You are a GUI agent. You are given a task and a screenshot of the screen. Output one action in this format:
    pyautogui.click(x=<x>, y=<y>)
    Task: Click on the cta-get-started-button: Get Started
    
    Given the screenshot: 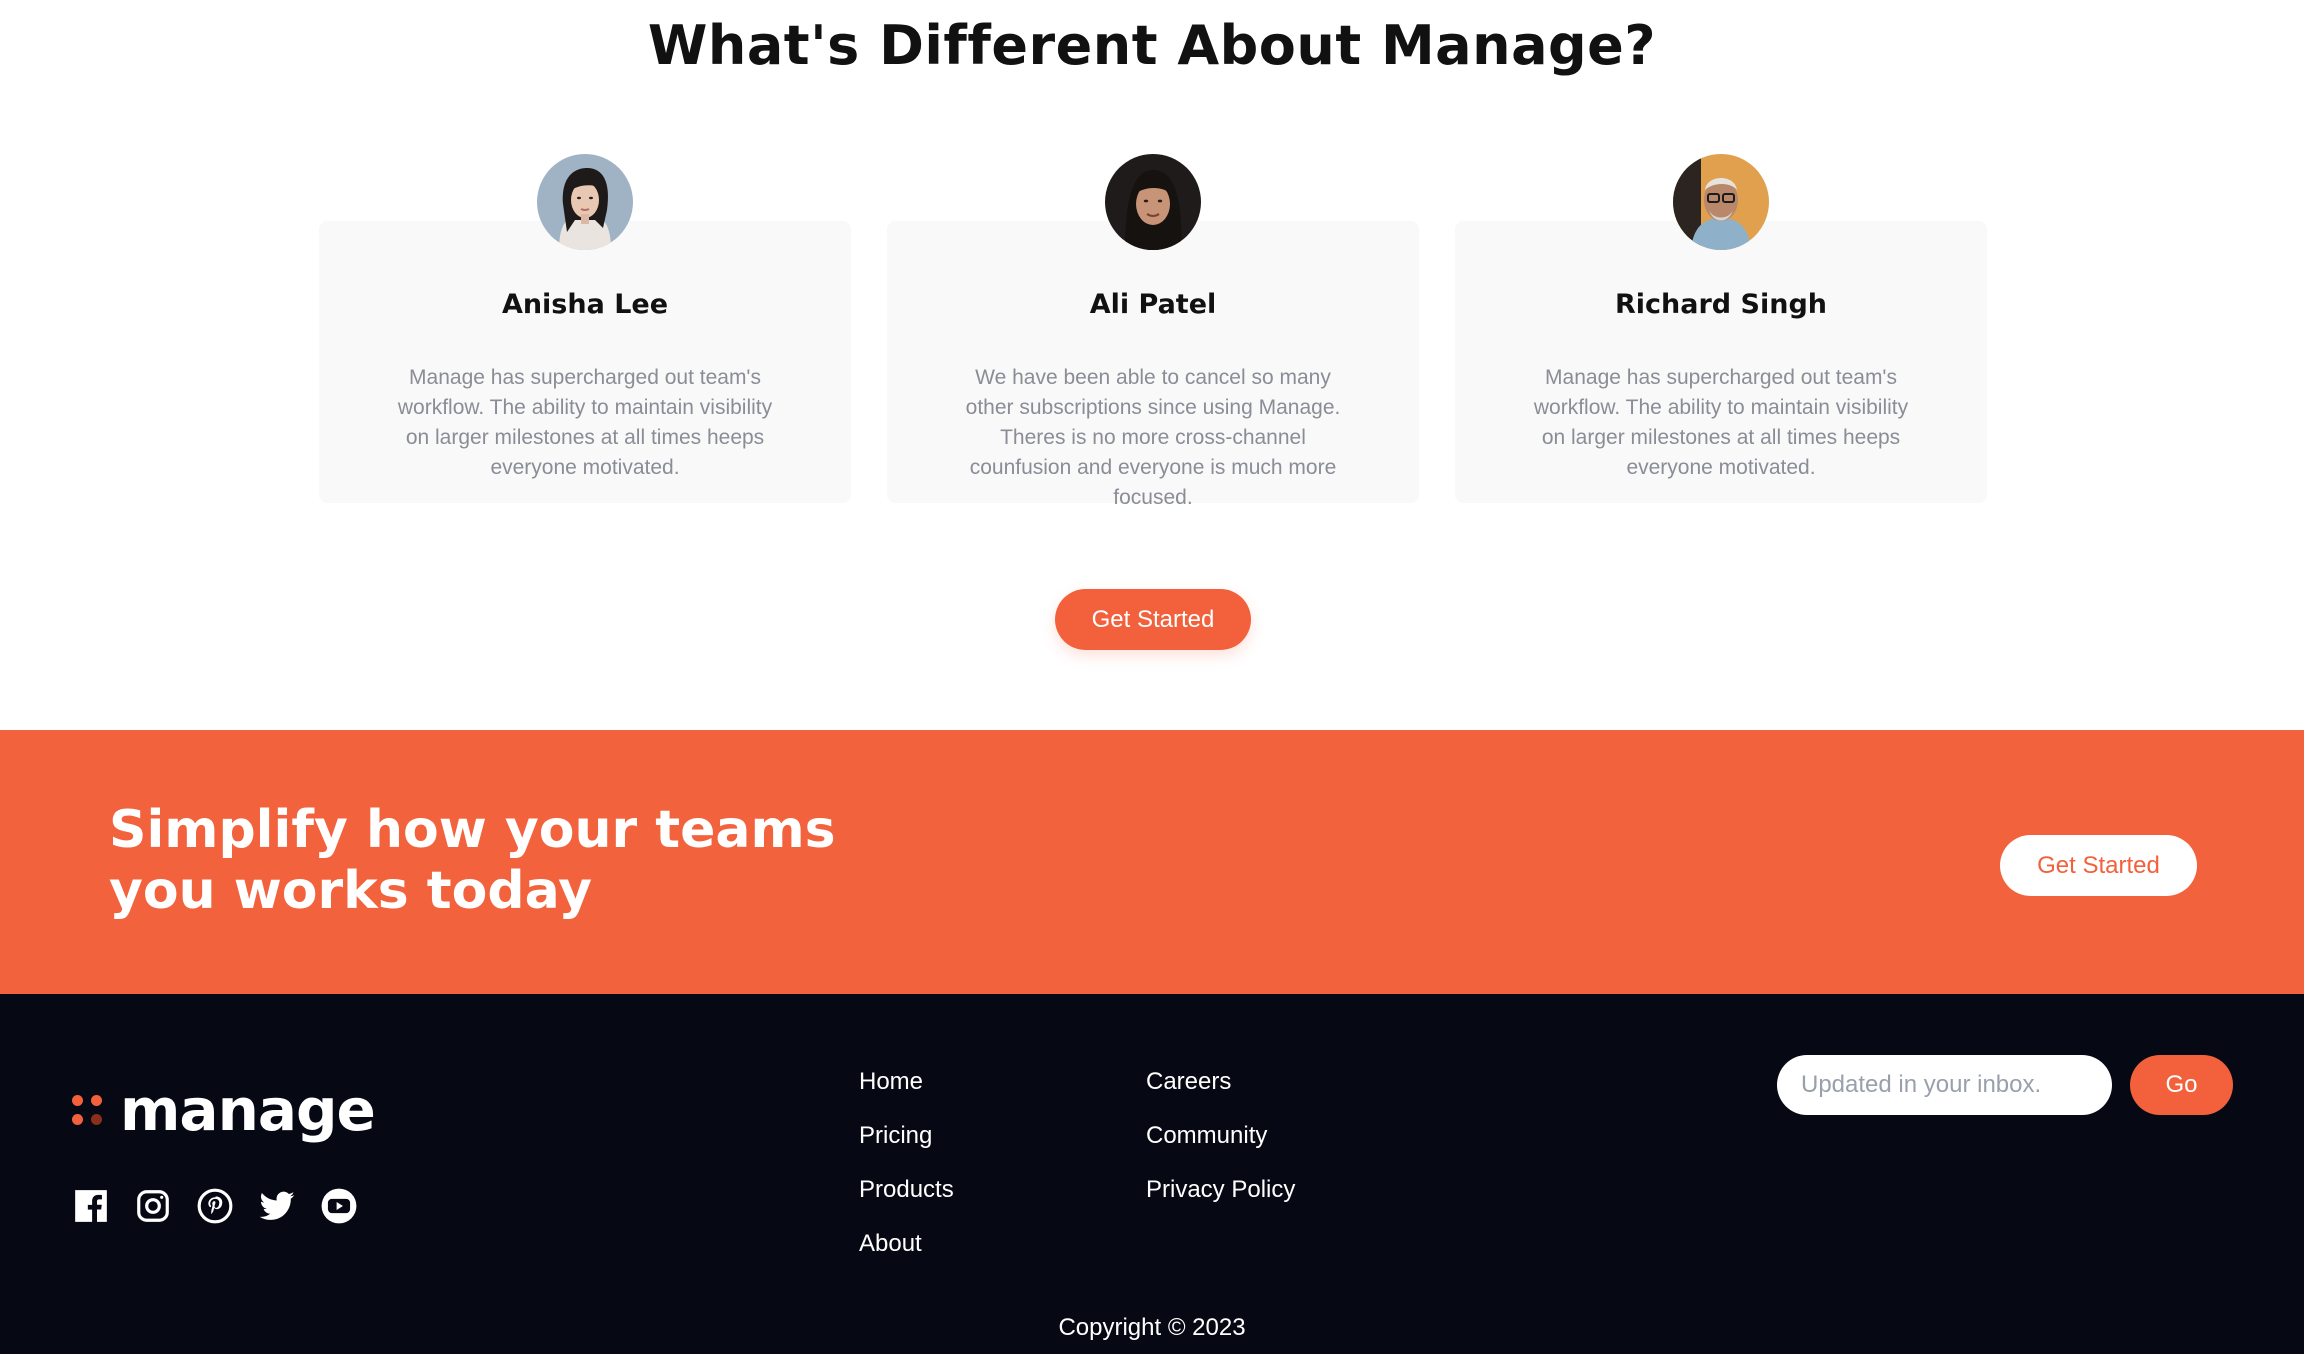 What is the action you would take?
    pyautogui.click(x=2098, y=865)
    